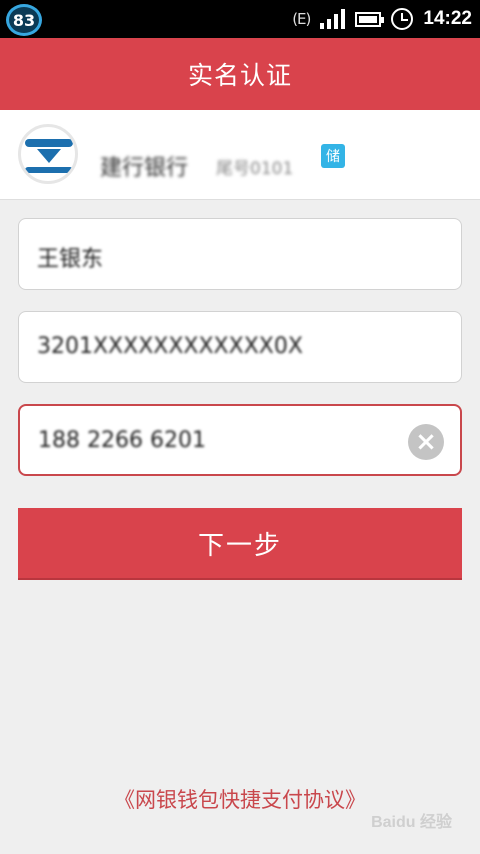 This screenshot has width=480, height=854. Describe the element at coordinates (240, 544) in the screenshot. I see `next-button: 下一步` at that location.